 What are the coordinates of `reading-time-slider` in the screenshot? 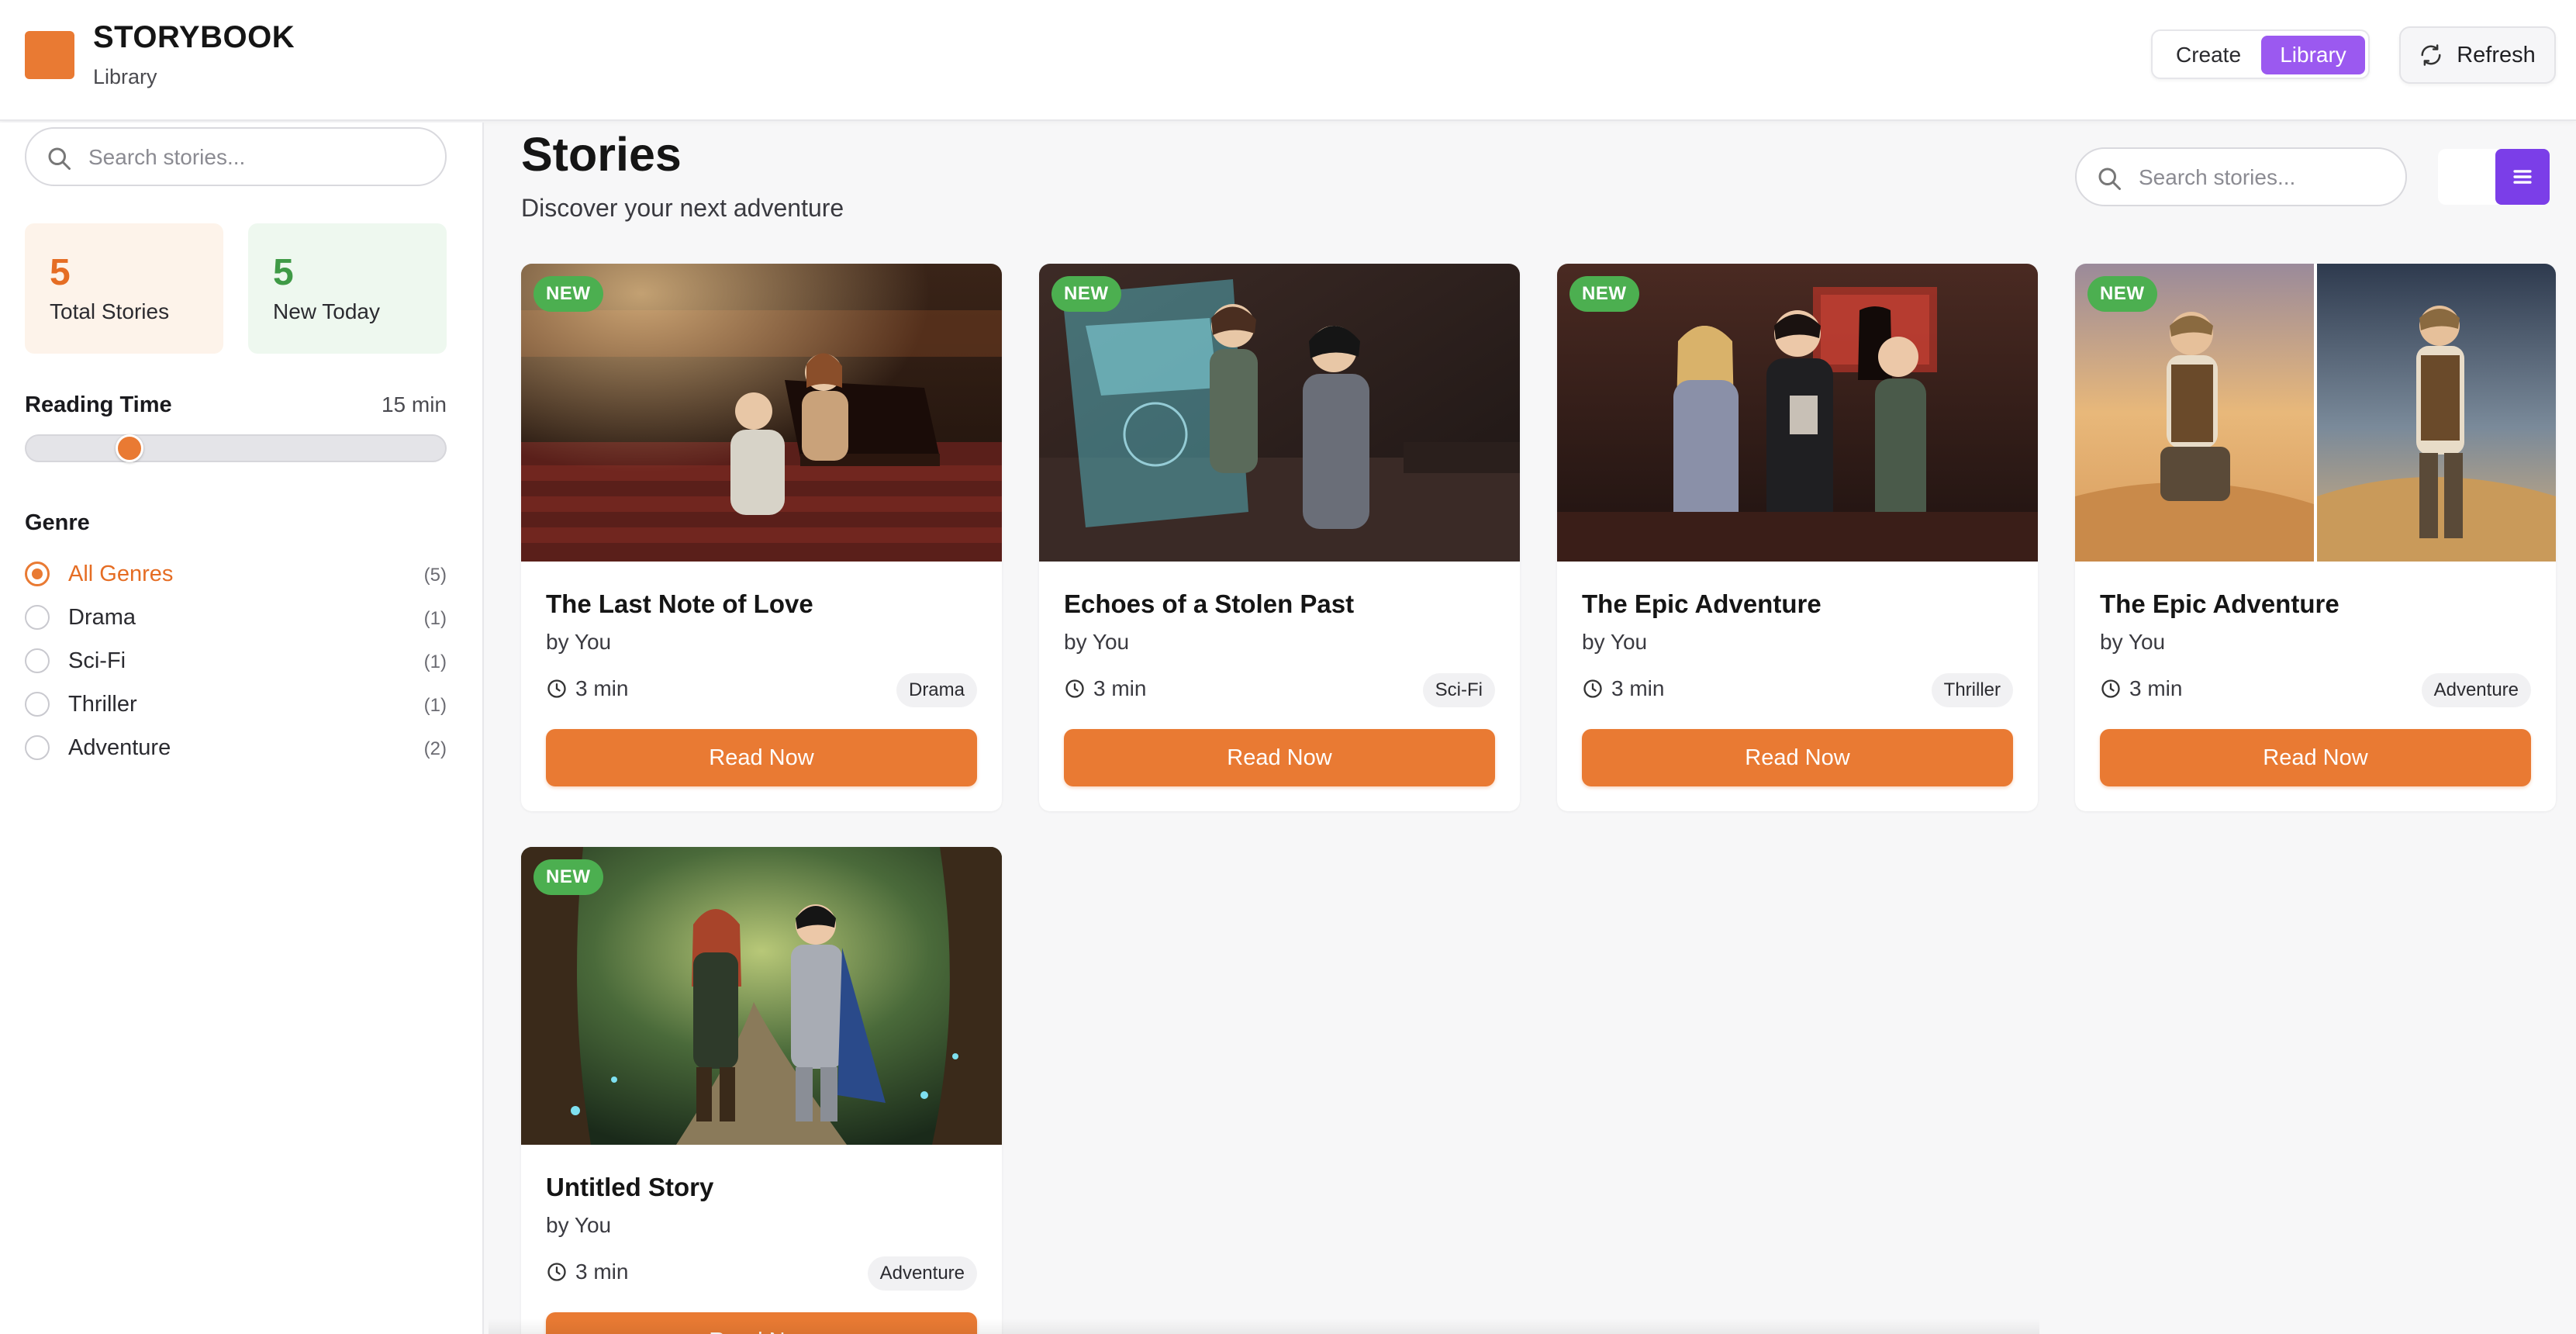 It's located at (236, 448).